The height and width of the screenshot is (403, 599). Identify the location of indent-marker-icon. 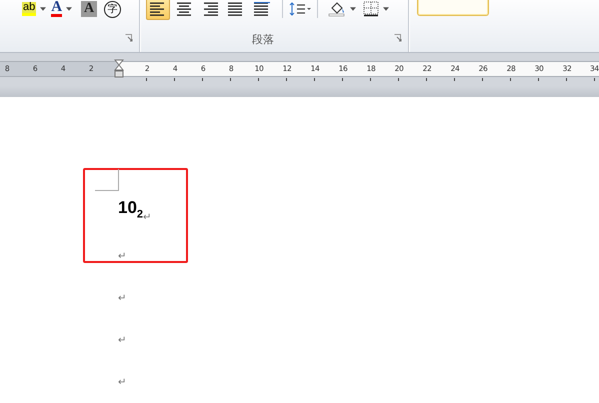
(119, 69).